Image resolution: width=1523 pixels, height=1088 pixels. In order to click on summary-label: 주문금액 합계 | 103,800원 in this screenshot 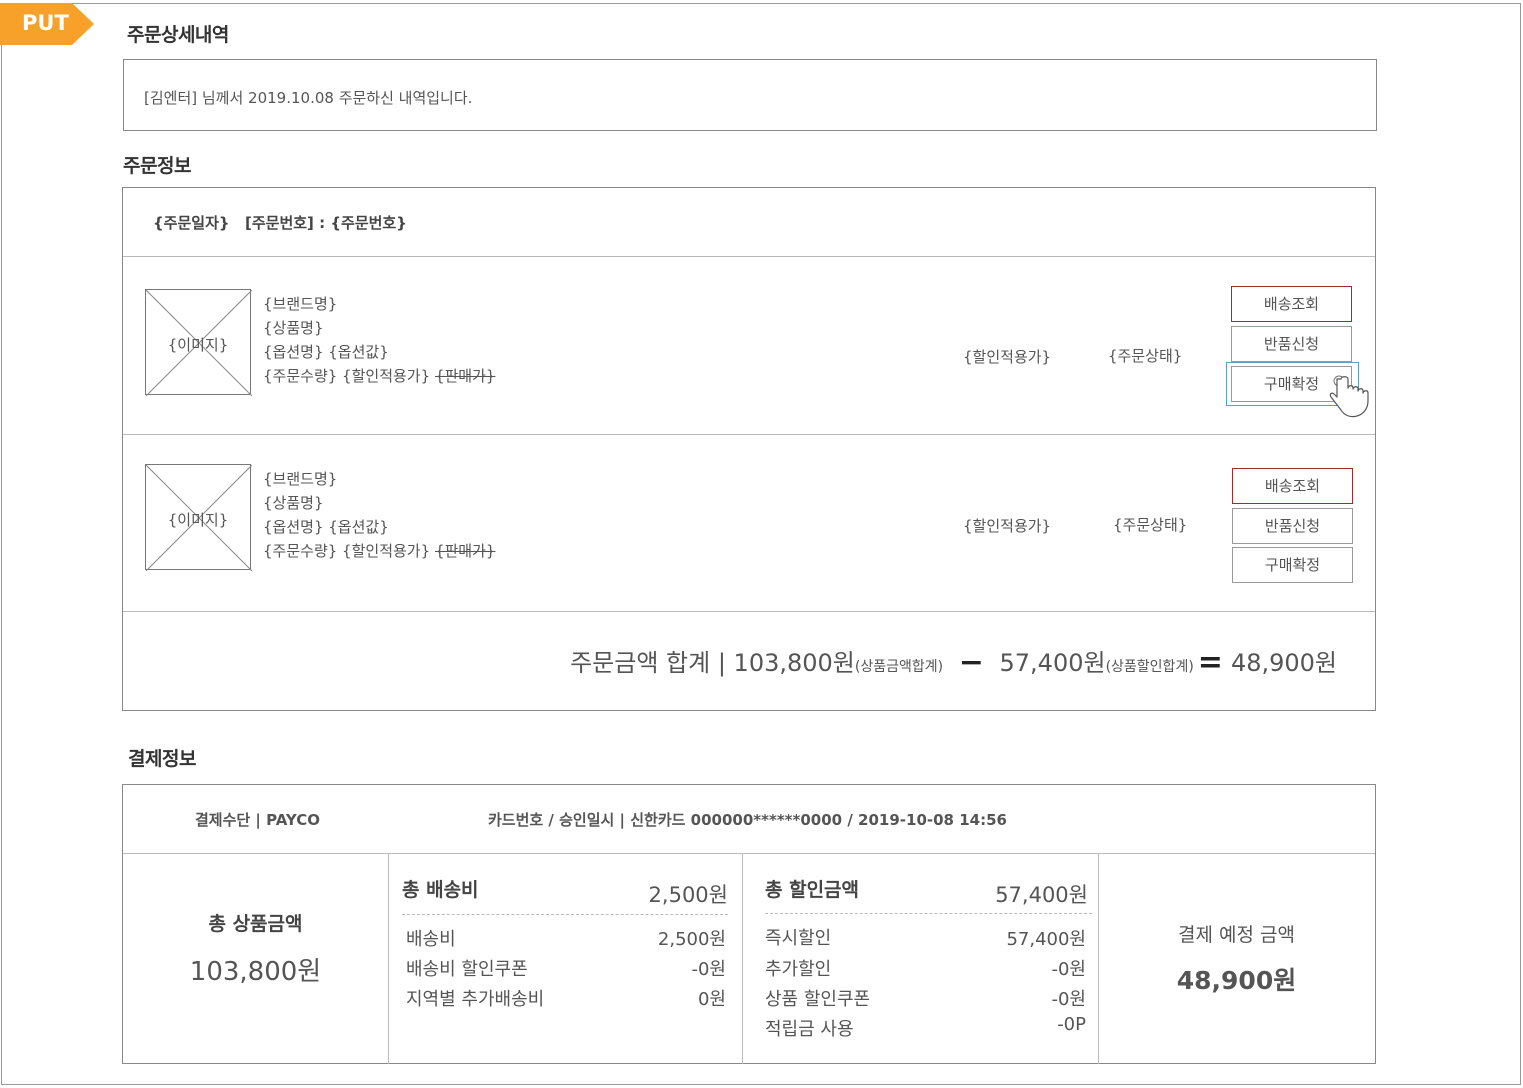, I will do `click(712, 663)`.